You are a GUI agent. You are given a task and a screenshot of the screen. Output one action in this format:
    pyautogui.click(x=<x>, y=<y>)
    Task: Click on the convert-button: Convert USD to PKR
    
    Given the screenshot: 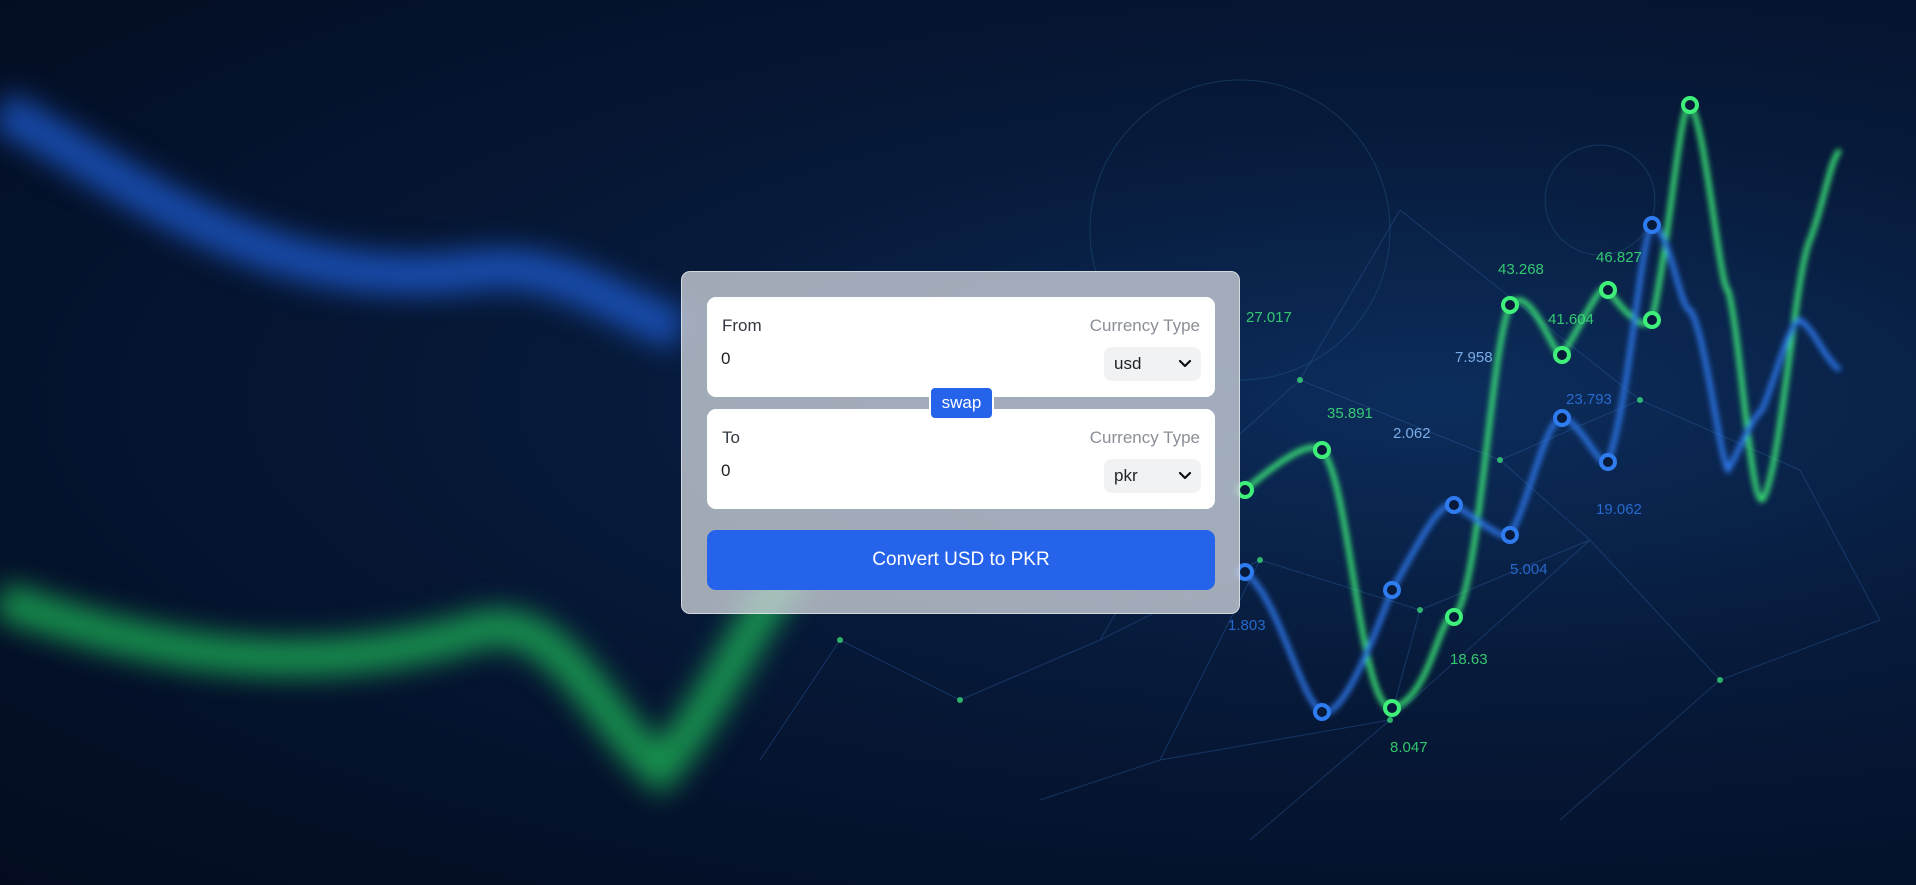 What is the action you would take?
    pyautogui.click(x=961, y=560)
    